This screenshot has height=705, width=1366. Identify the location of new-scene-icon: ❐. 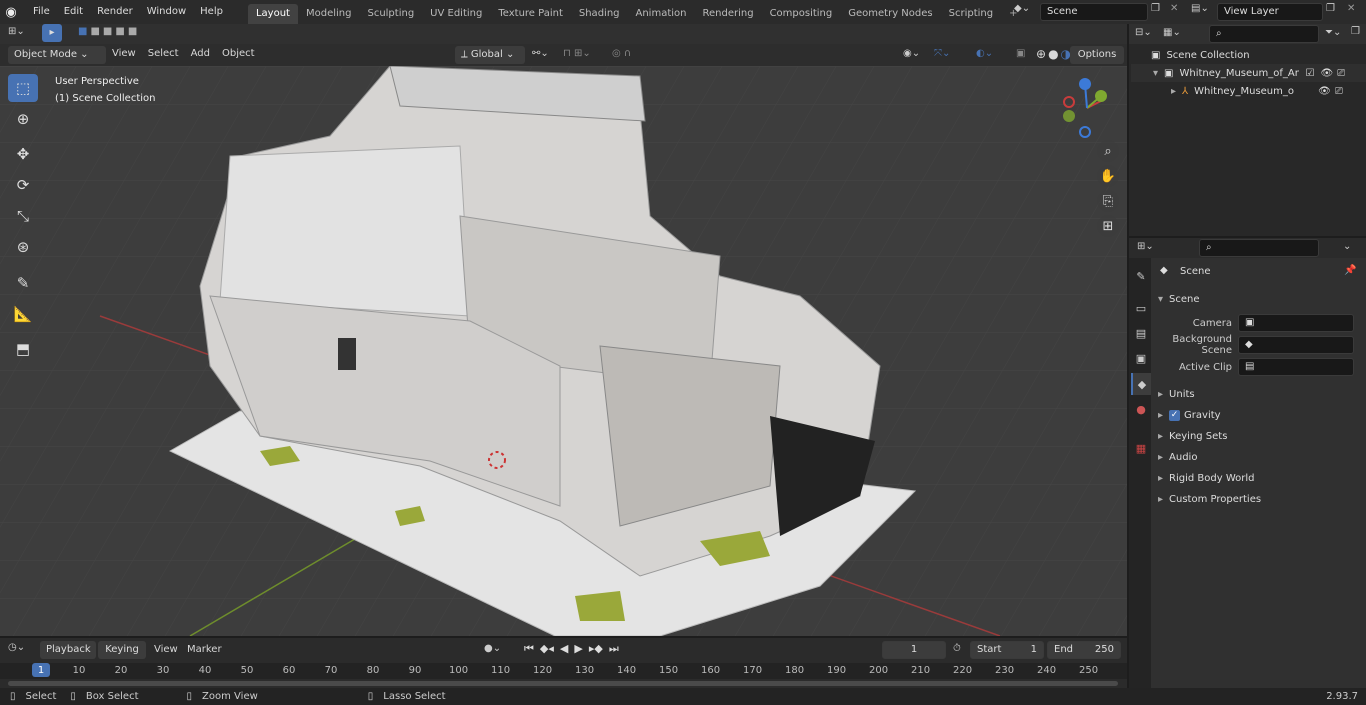
(1159, 11).